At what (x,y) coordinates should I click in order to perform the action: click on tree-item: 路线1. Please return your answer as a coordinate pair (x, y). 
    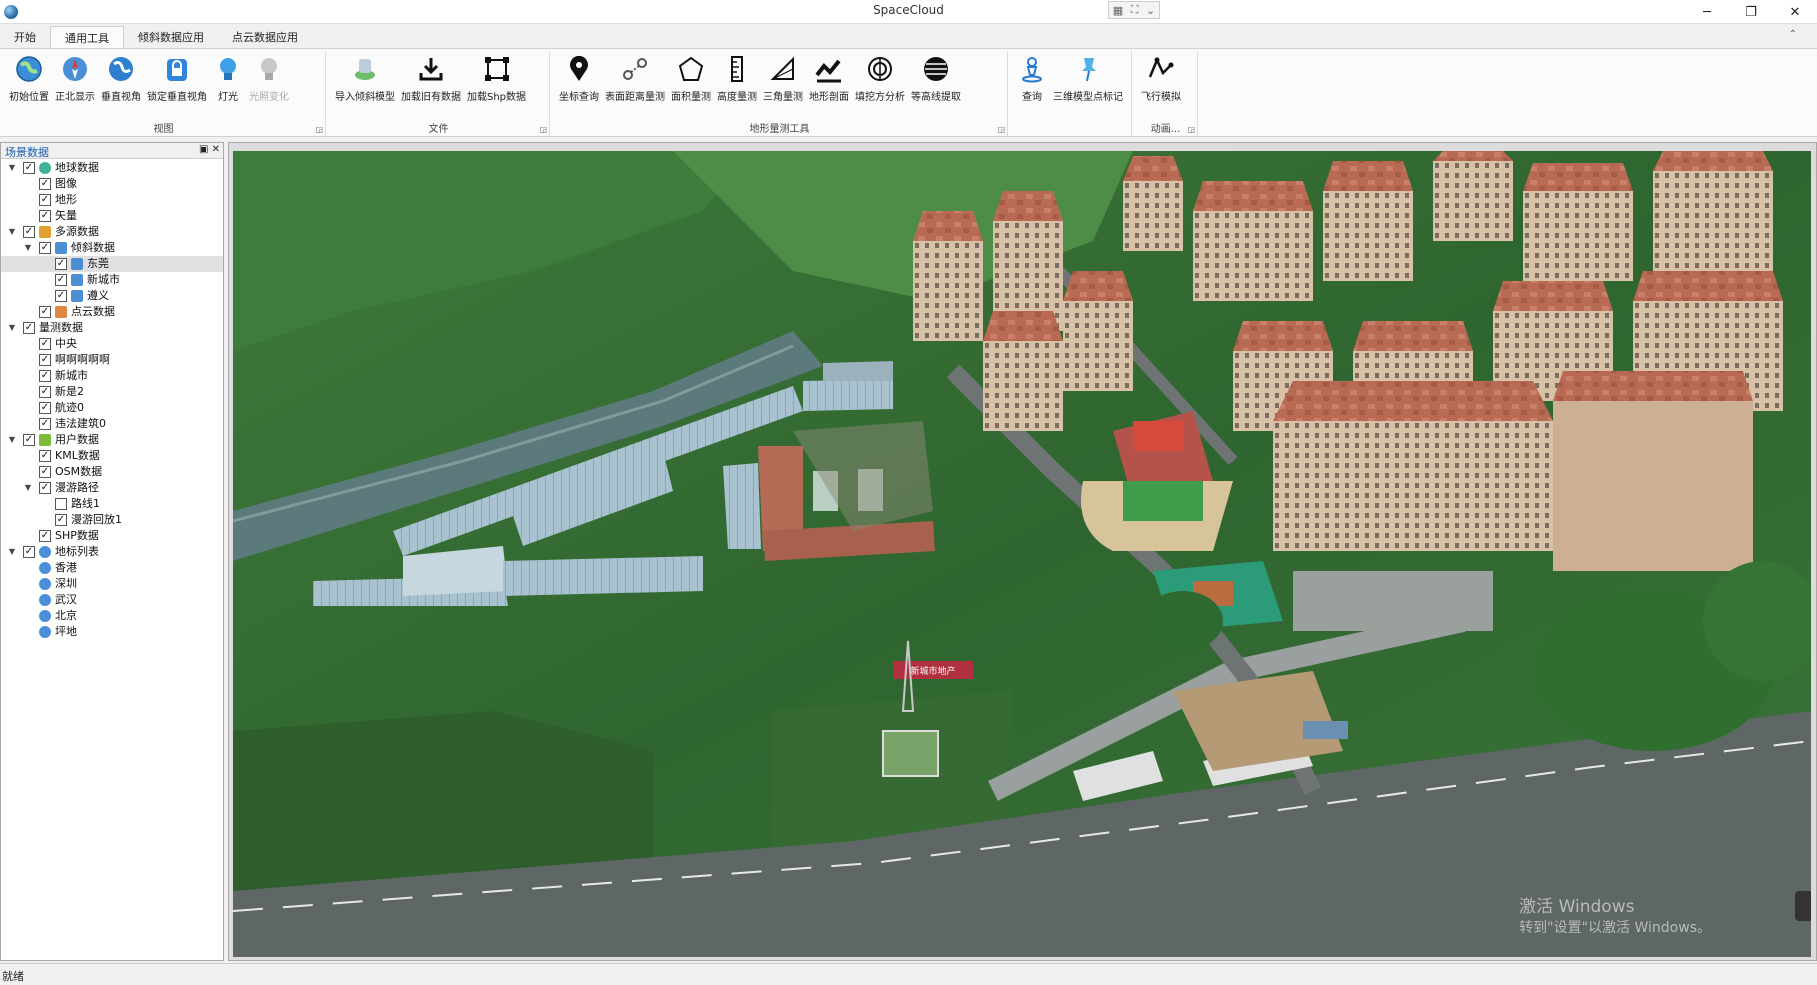
    Looking at the image, I should click on (112, 504).